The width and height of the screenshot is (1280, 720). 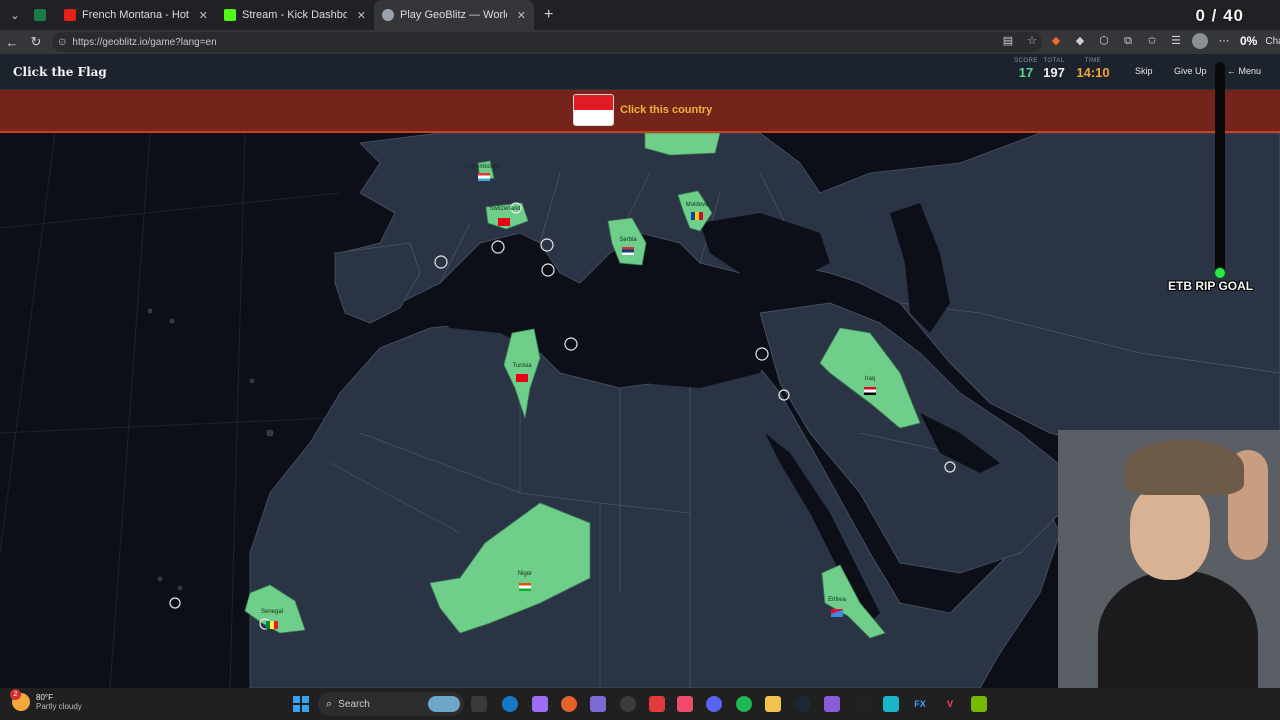 I want to click on notification-badge: 2, so click(x=15, y=694).